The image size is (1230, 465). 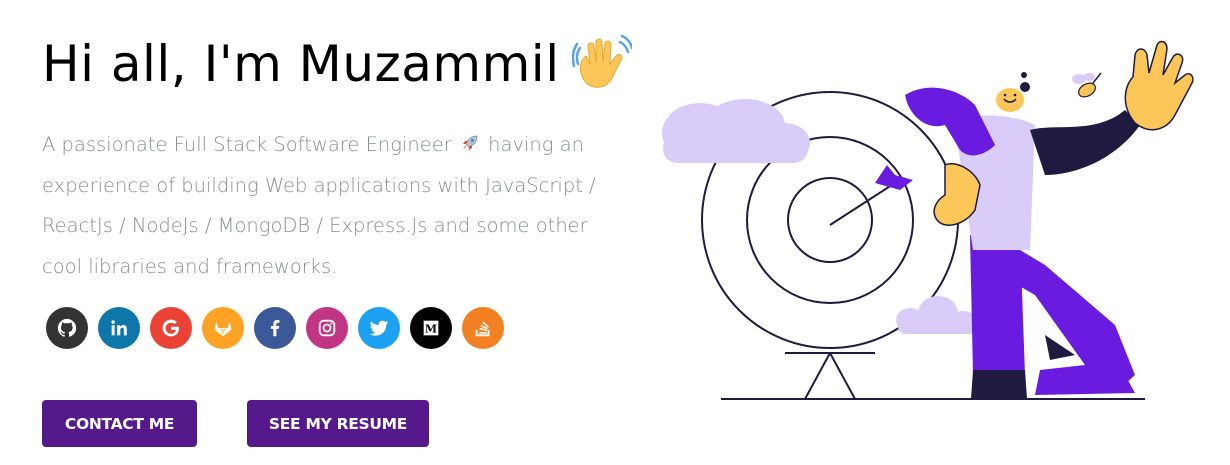 I want to click on facebook-icon, so click(x=275, y=328).